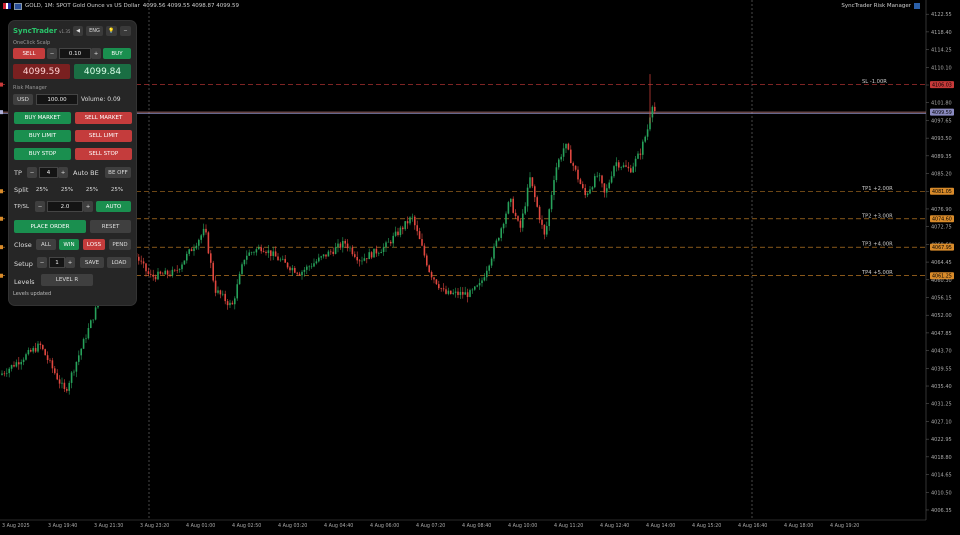 This screenshot has height=535, width=960. Describe the element at coordinates (69, 244) in the screenshot. I see `close-win-button: WIN` at that location.